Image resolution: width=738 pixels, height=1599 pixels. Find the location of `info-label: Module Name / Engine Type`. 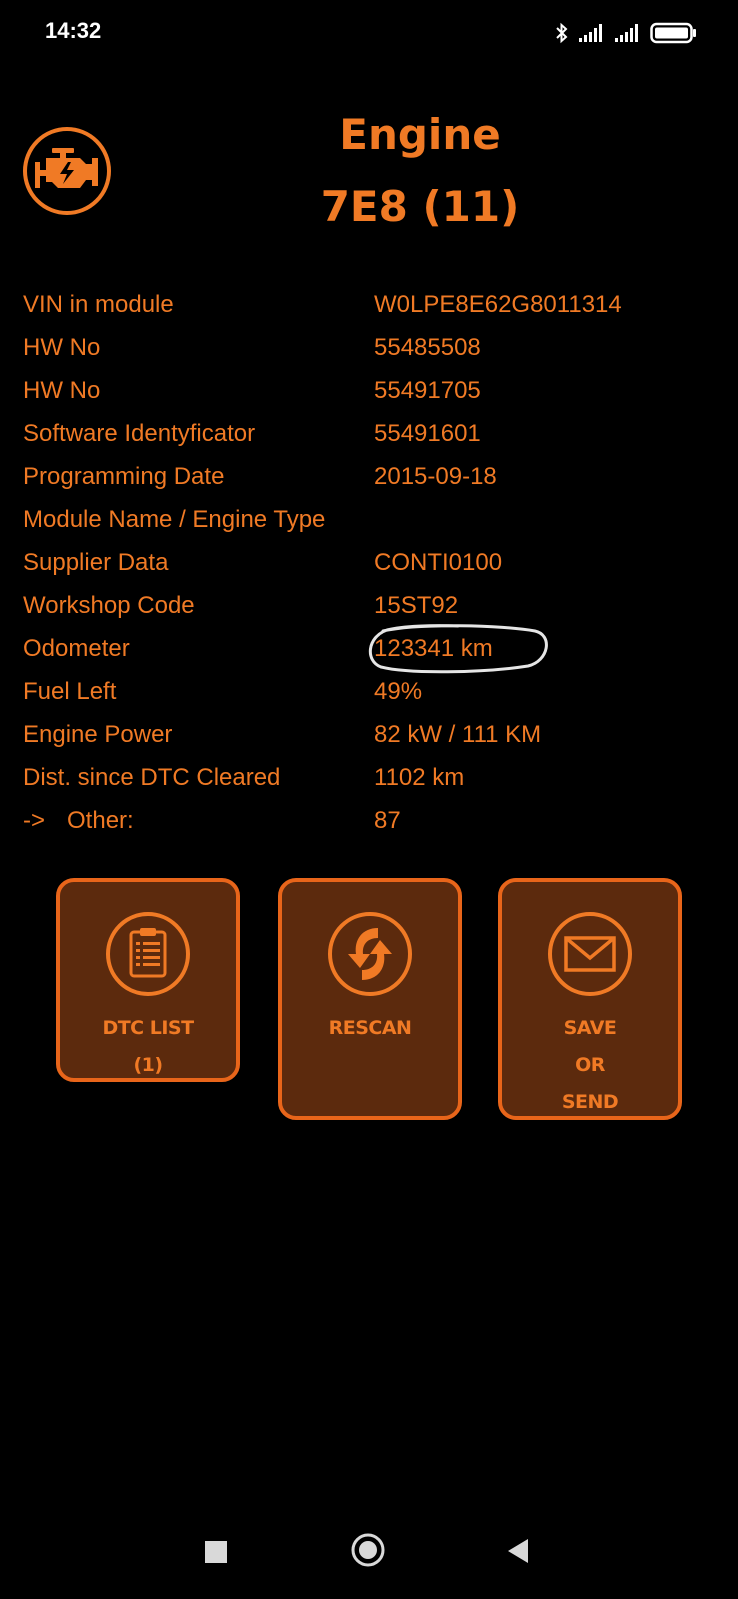

info-label: Module Name / Engine Type is located at coordinates (174, 519).